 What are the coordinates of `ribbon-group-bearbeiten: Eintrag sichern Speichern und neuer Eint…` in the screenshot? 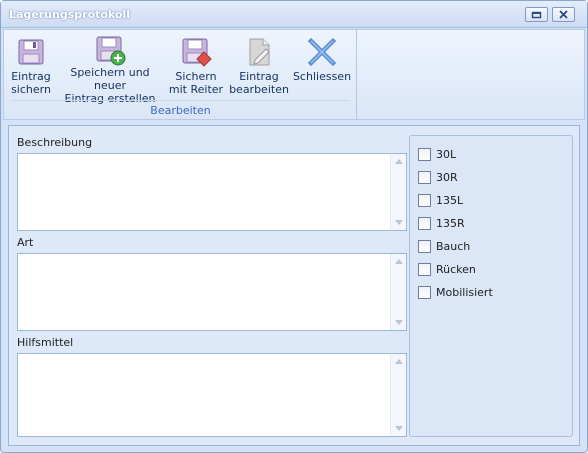 It's located at (180, 74).